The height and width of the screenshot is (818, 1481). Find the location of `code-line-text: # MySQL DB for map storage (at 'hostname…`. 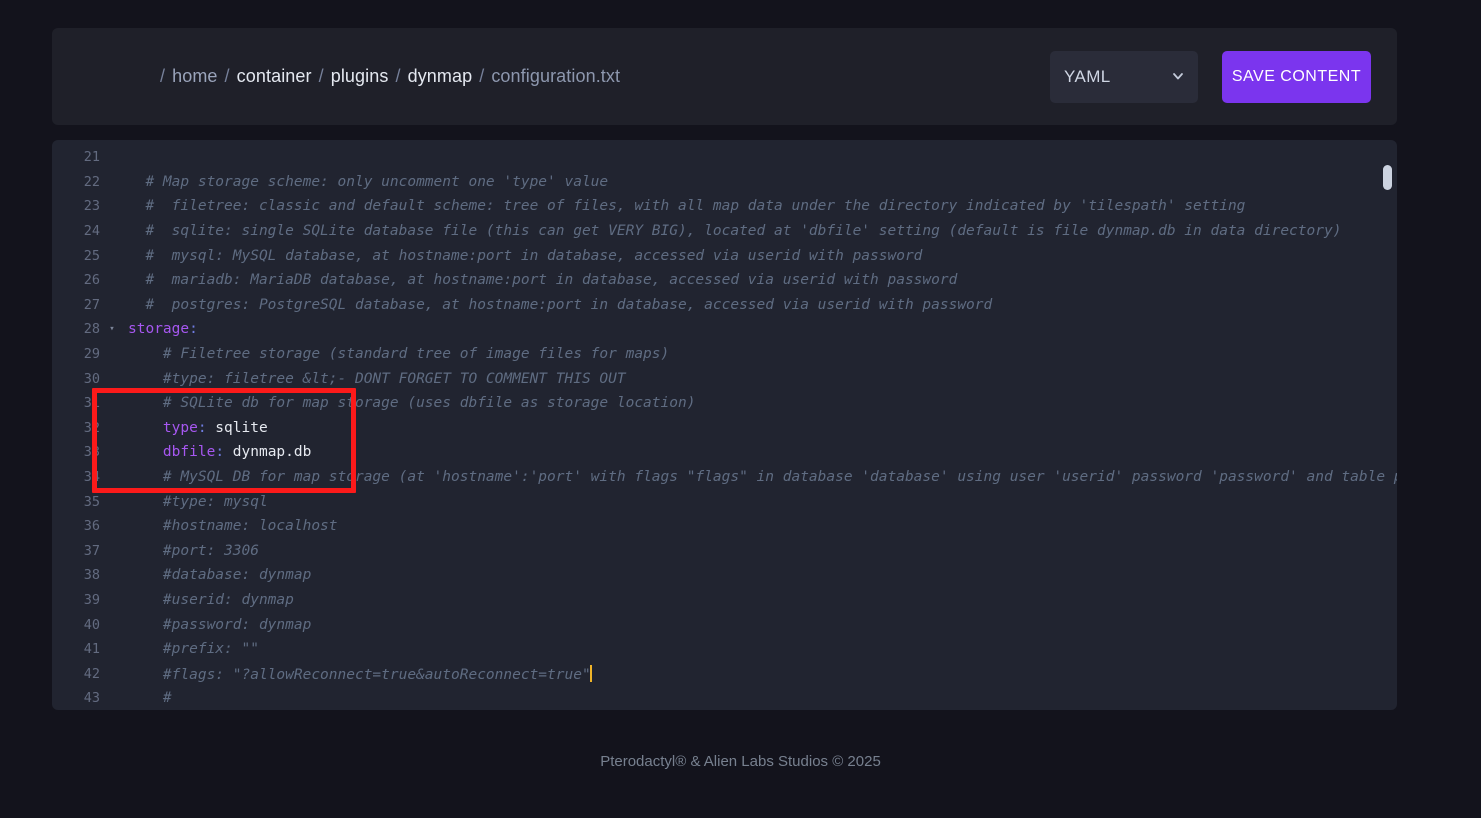

code-line-text: # MySQL DB for map storage (at 'hostname… is located at coordinates (759, 477).